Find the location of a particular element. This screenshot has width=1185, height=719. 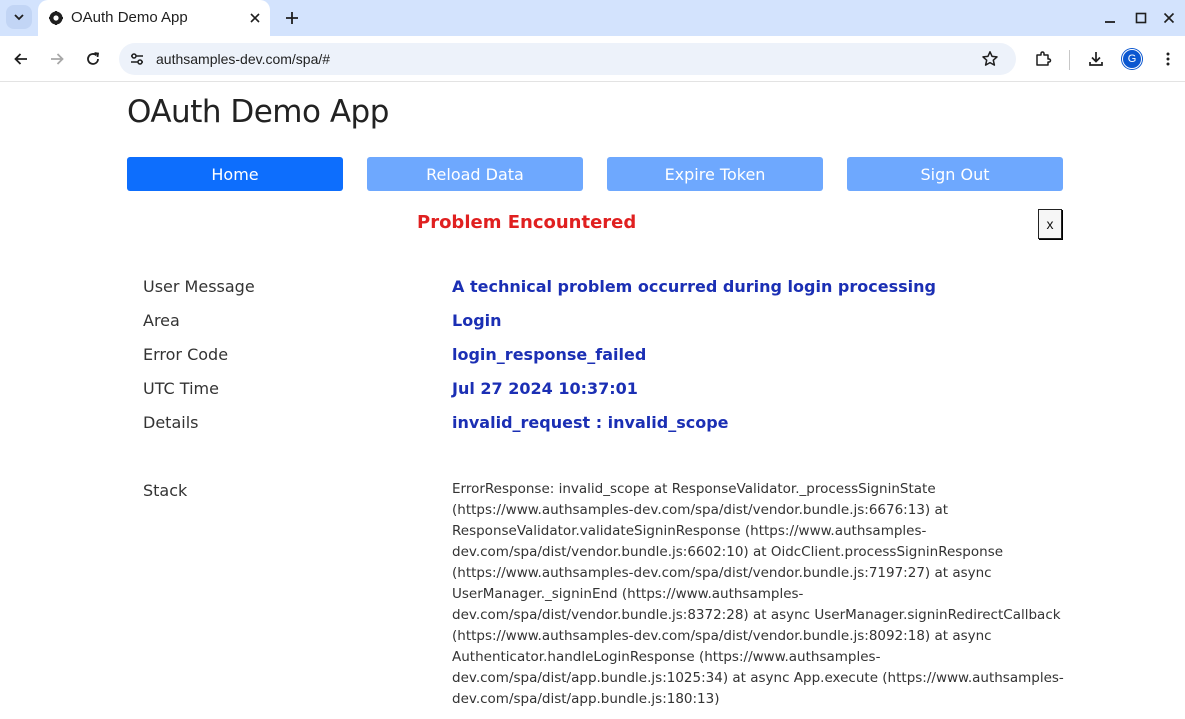

field-label-error-code: Error Code is located at coordinates (186, 354).